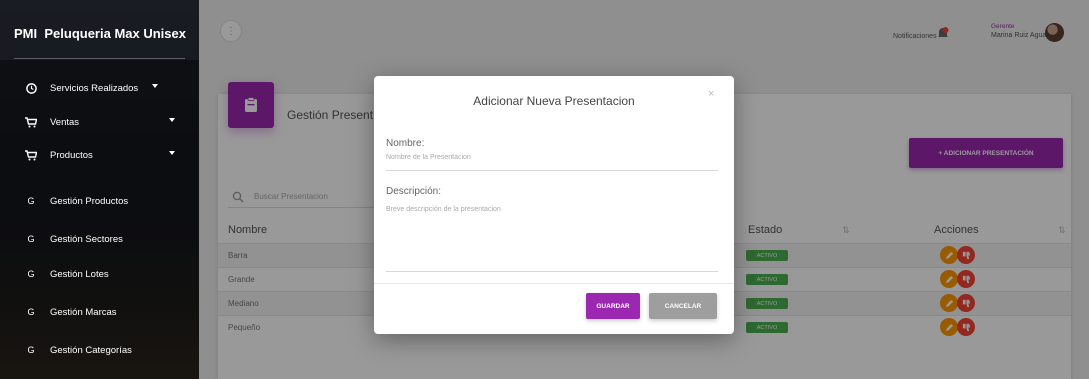 This screenshot has width=1089, height=379. I want to click on sidebar-item-servicios: Servicios Realizados, so click(99, 88).